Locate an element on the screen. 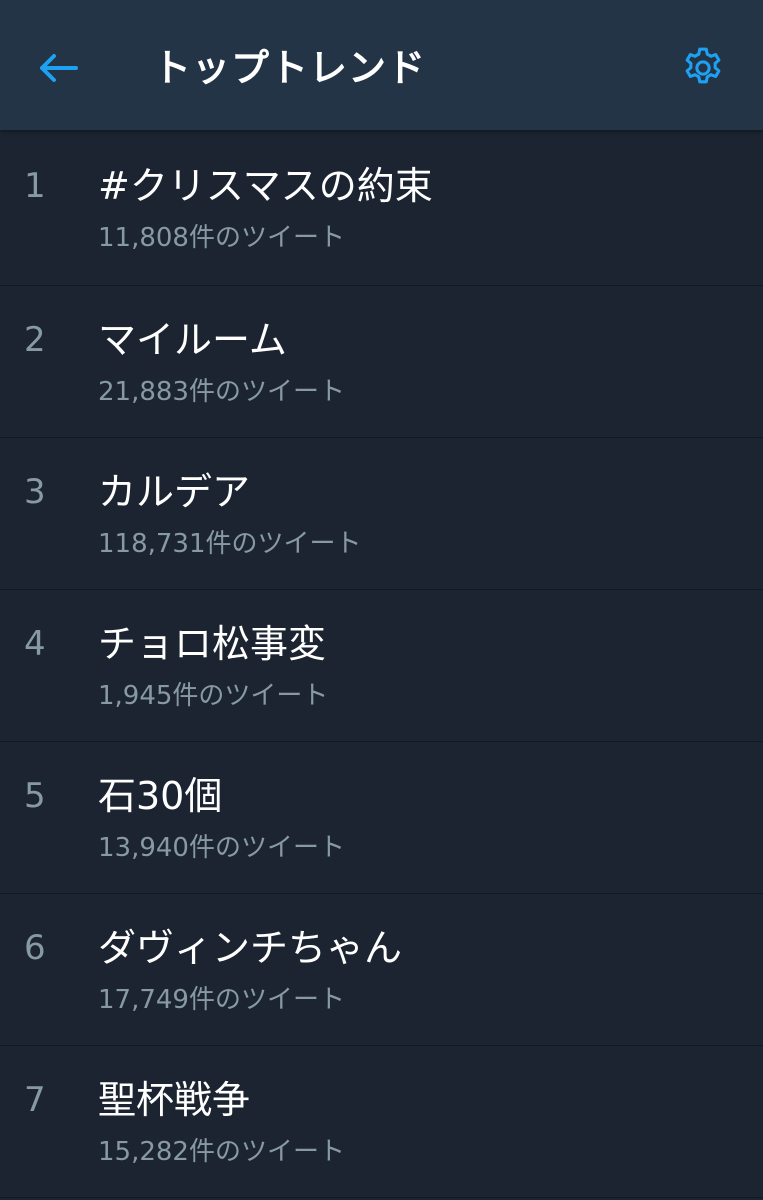  trend-name: ダヴィンチちゃん is located at coordinates (250, 948).